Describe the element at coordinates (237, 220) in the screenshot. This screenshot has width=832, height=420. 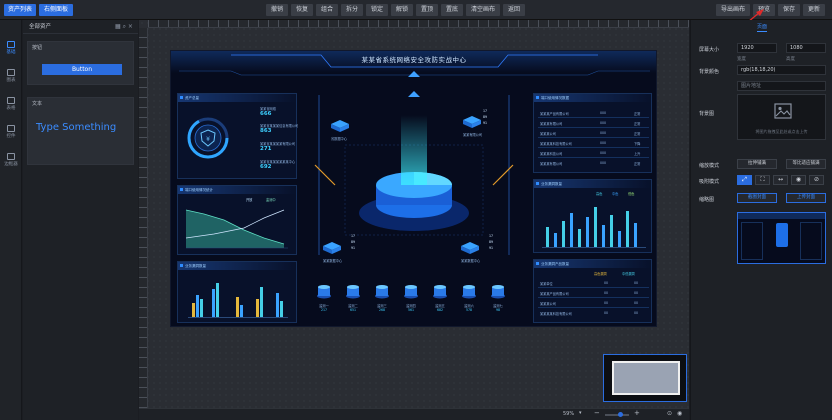
I see `port-stats-panel: 端口使用情况统计 开放 监测中` at that location.